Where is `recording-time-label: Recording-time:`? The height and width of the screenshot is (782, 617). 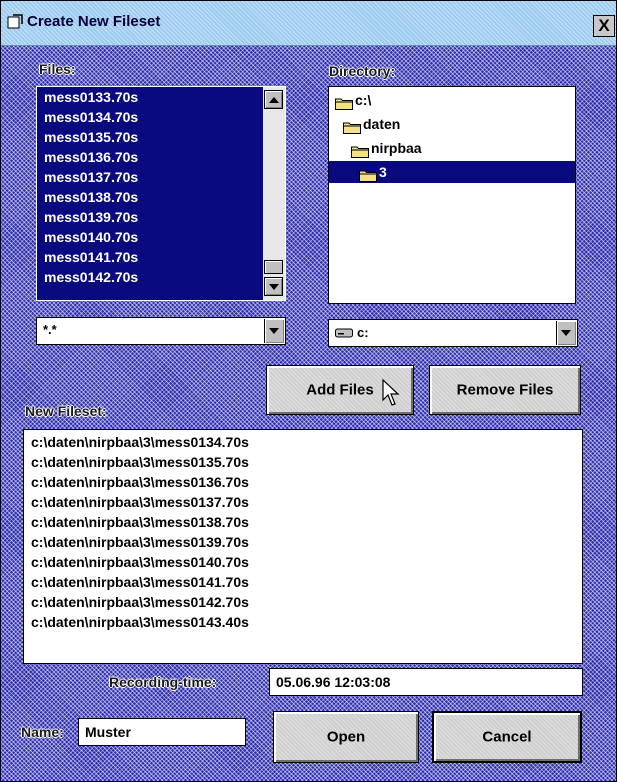
recording-time-label: Recording-time: is located at coordinates (163, 682).